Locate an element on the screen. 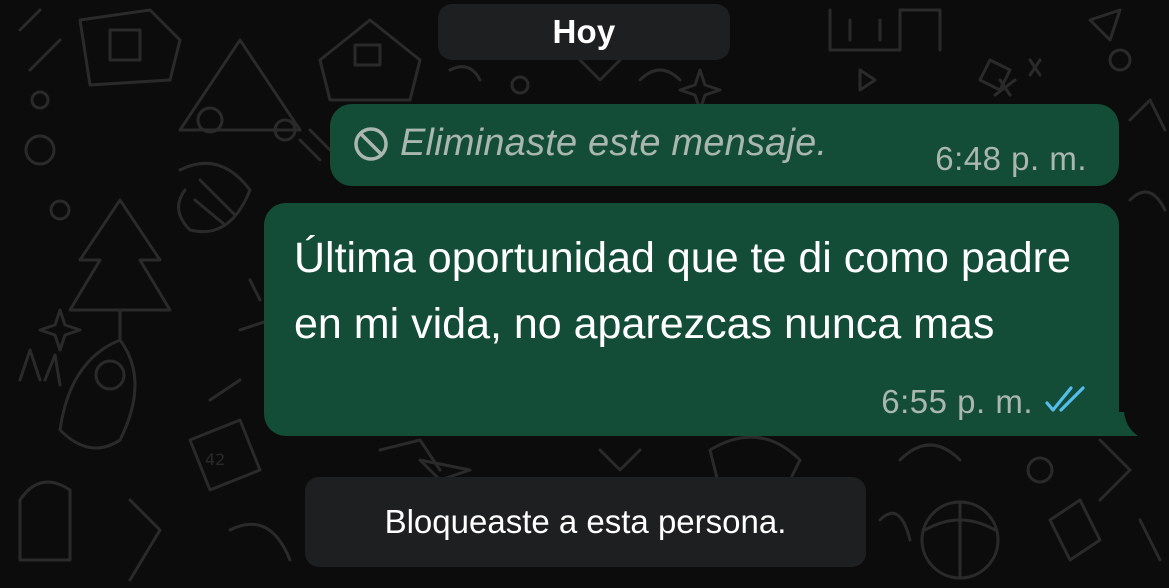  svg-text: 42 is located at coordinates (215, 459).